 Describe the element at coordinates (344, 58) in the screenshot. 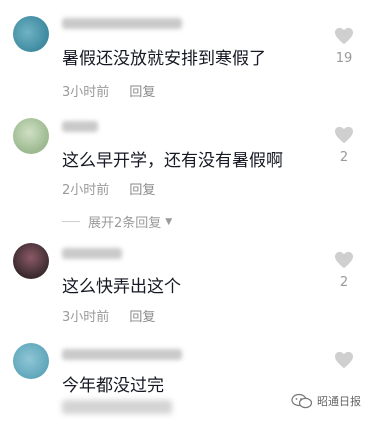

I see `like-count: 19` at that location.